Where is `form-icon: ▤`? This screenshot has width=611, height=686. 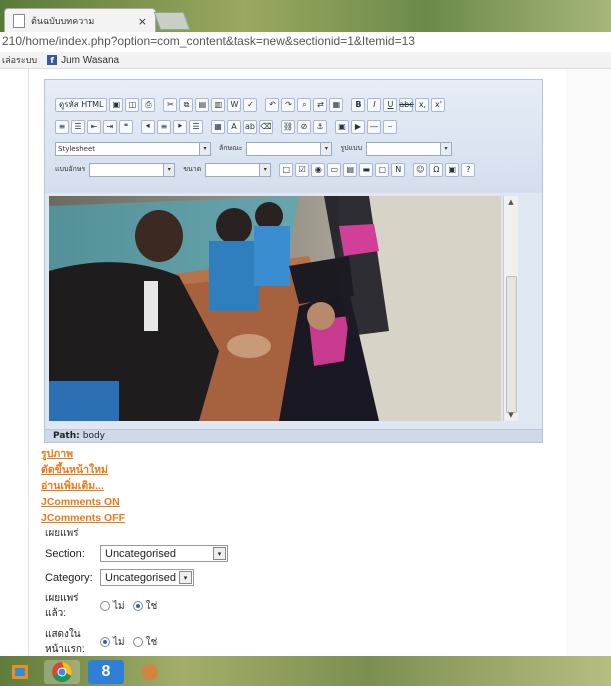
form-icon: ▤ is located at coordinates (350, 169).